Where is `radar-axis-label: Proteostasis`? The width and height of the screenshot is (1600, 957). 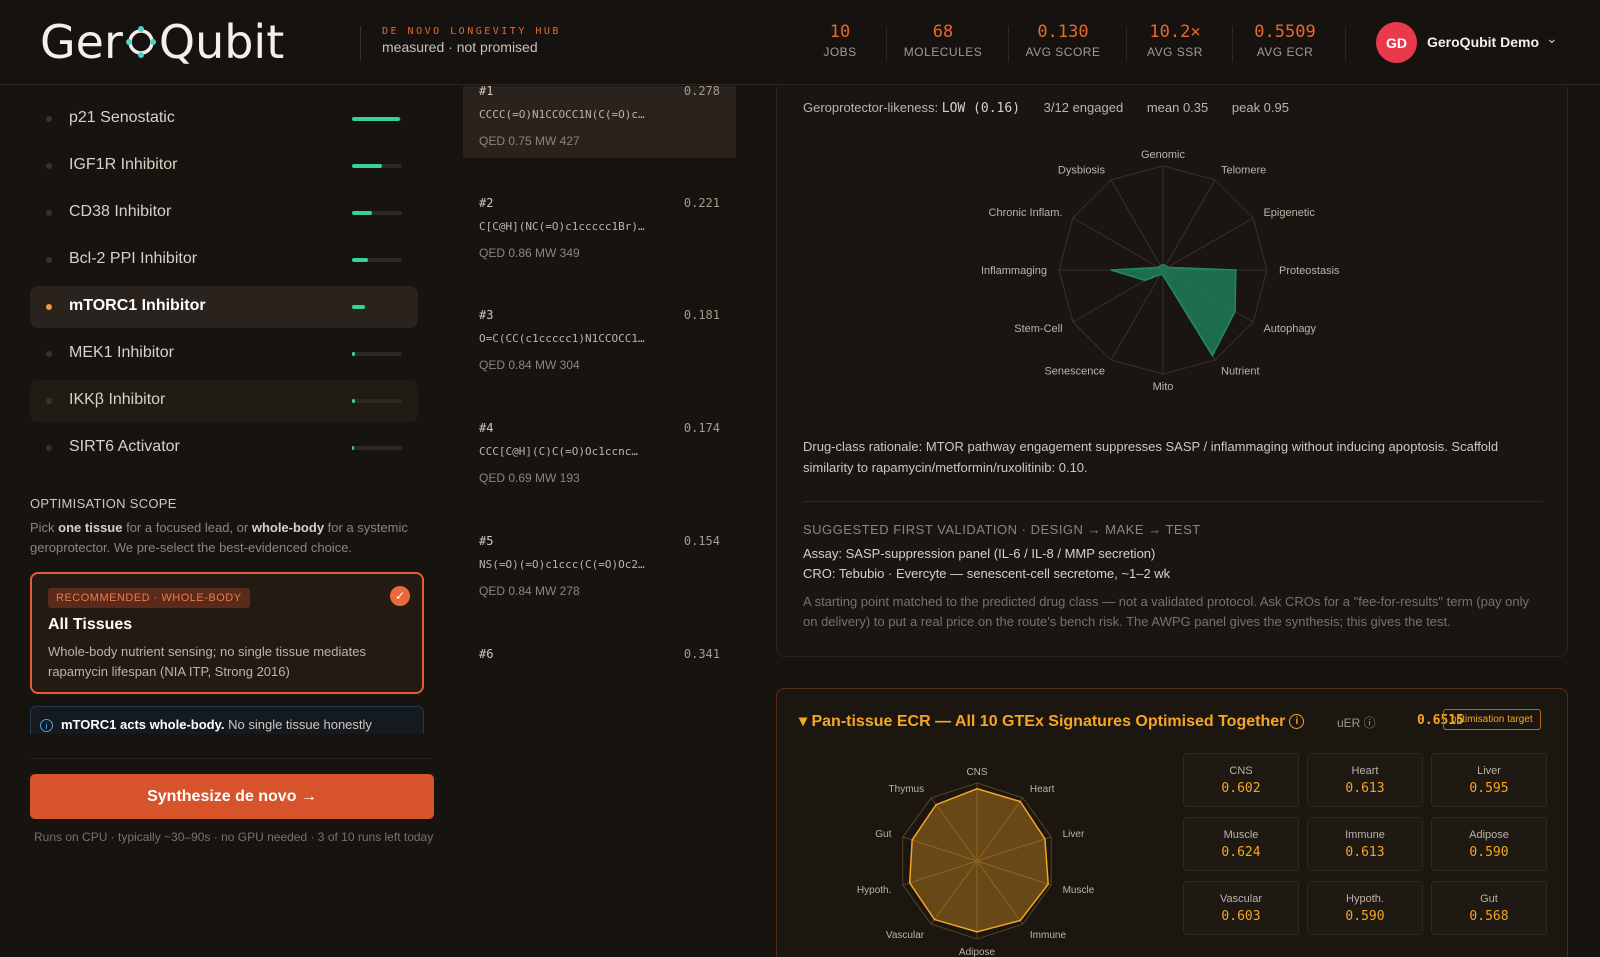 radar-axis-label: Proteostasis is located at coordinates (1309, 271).